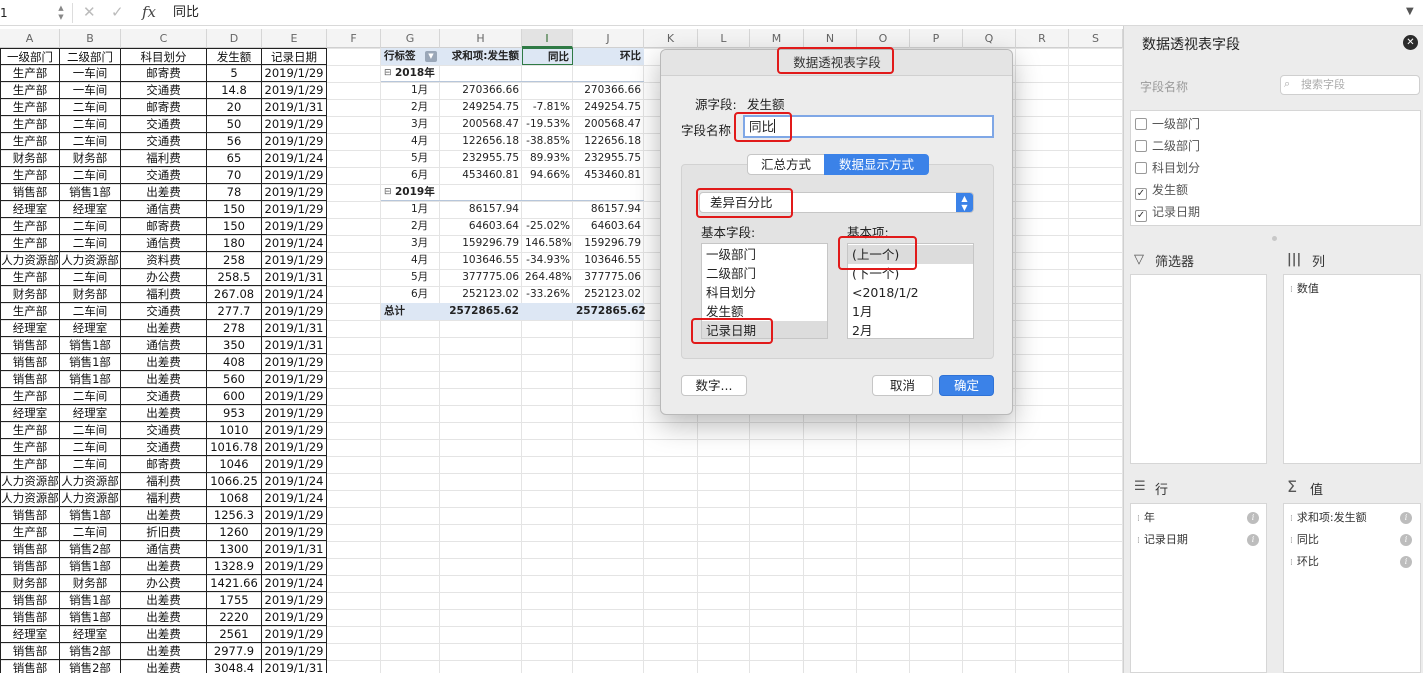 The width and height of the screenshot is (1423, 673). I want to click on insert-function-icon: fx, so click(151, 12).